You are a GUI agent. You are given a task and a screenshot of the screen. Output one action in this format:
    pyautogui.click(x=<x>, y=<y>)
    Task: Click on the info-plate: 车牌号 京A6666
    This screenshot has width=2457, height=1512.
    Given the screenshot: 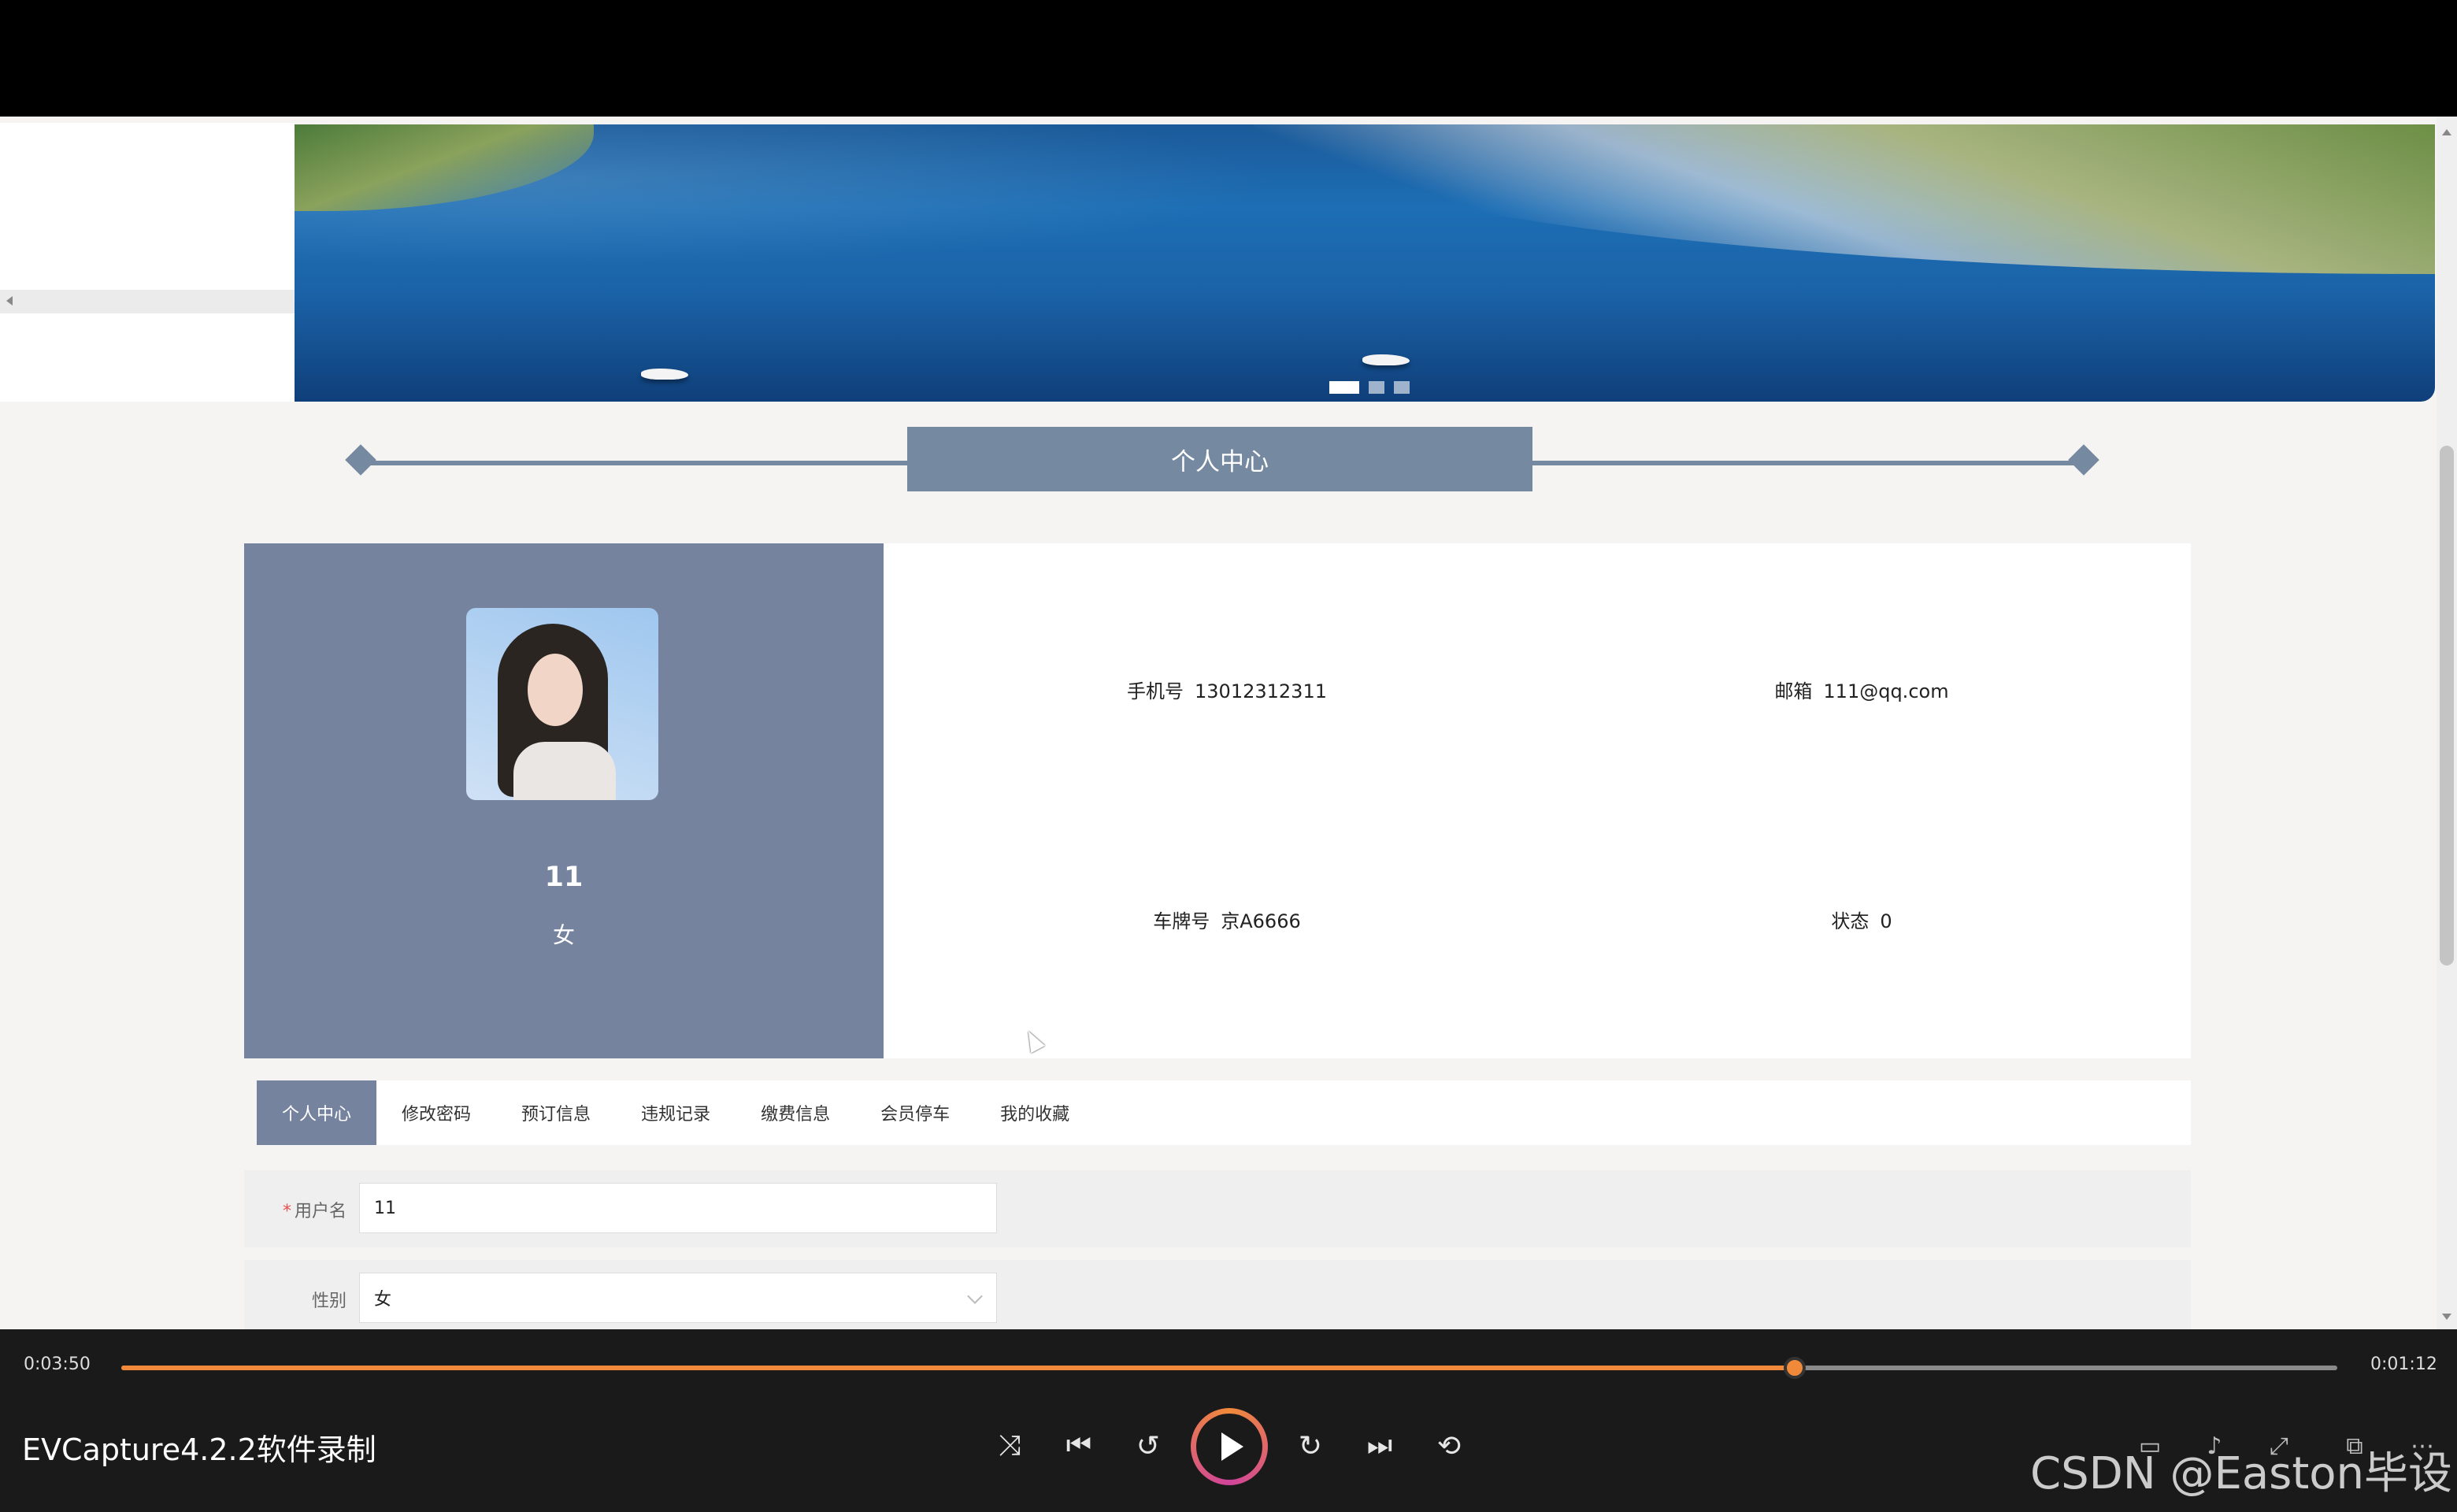 What is the action you would take?
    pyautogui.click(x=1227, y=919)
    